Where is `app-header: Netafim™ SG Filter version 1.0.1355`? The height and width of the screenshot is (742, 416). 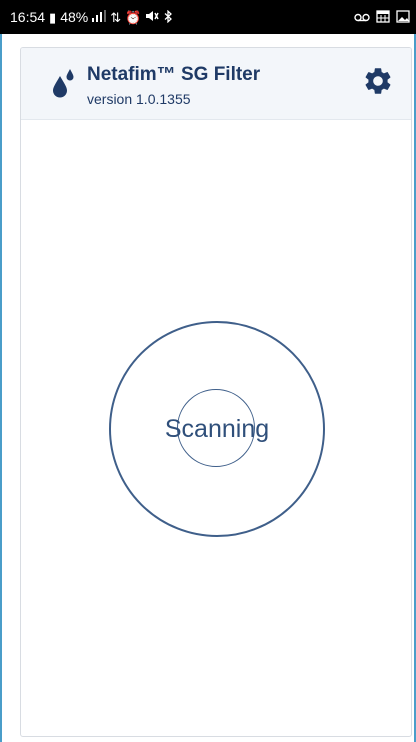 app-header: Netafim™ SG Filter version 1.0.1355 is located at coordinates (216, 84).